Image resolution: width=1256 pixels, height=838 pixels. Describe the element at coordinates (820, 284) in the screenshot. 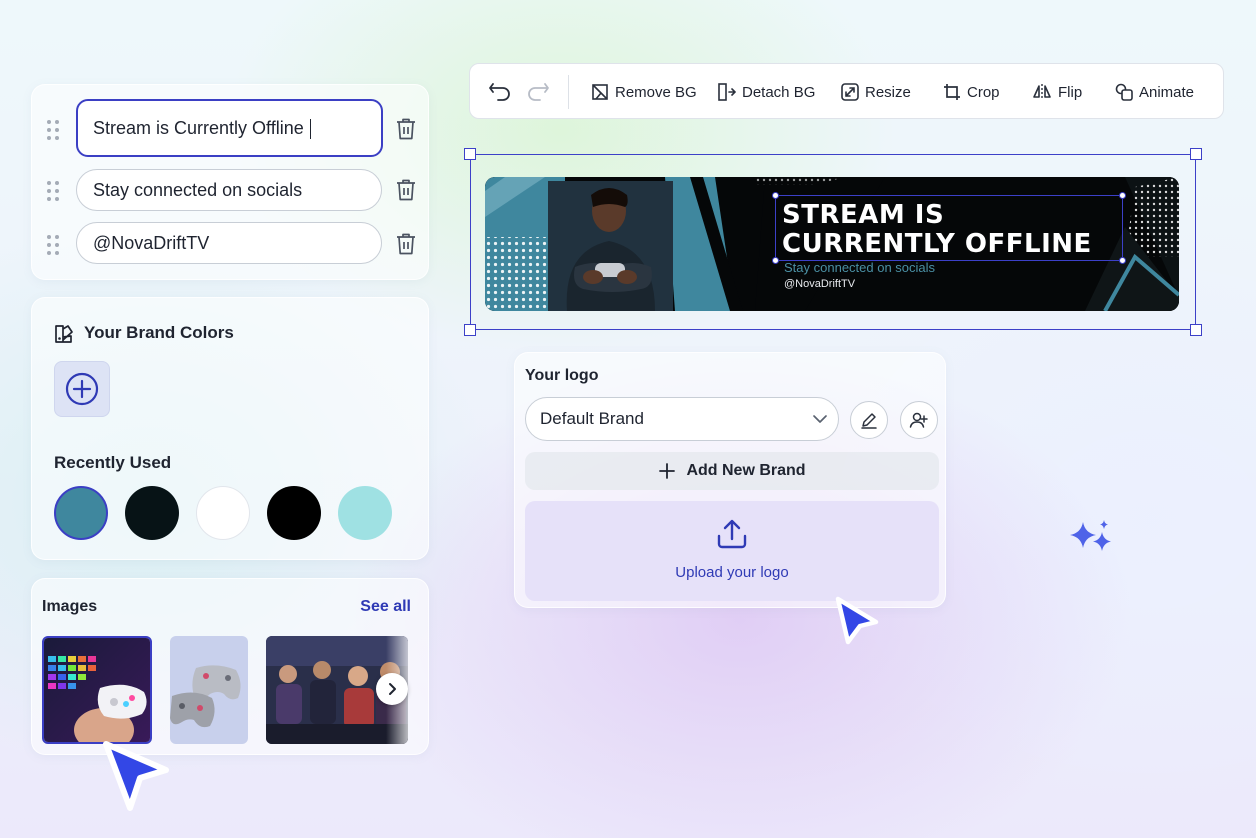

I see `banner-handle: @NovaDriftTV` at that location.